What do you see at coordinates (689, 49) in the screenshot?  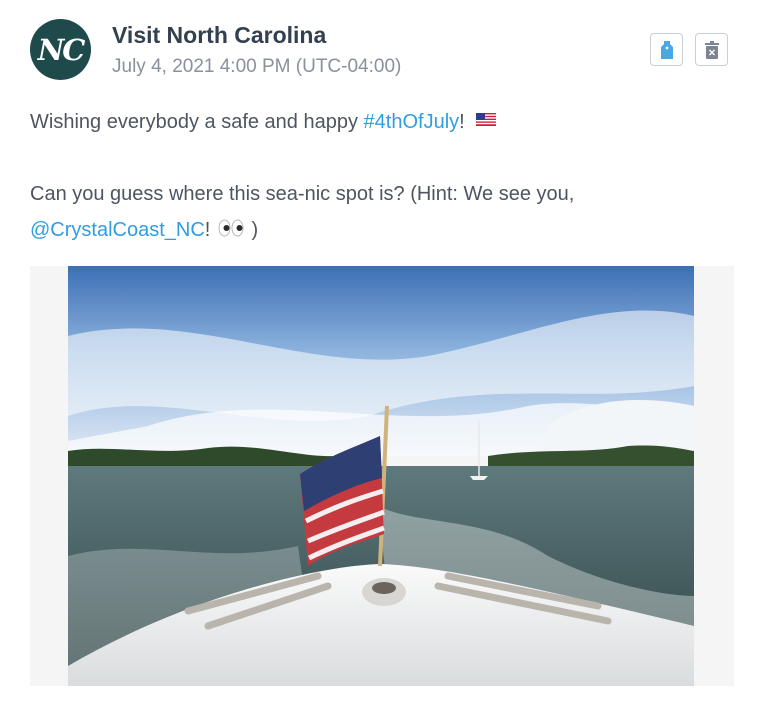 I see `post-actions` at bounding box center [689, 49].